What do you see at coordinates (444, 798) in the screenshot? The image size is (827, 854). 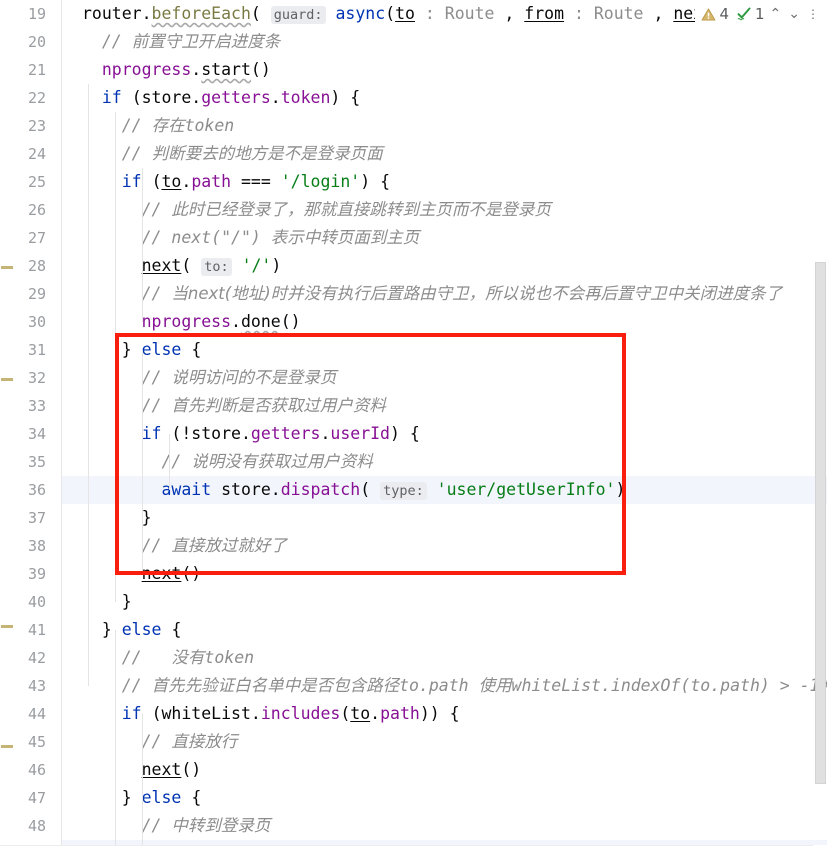 I see `code-line-47: } else {` at bounding box center [444, 798].